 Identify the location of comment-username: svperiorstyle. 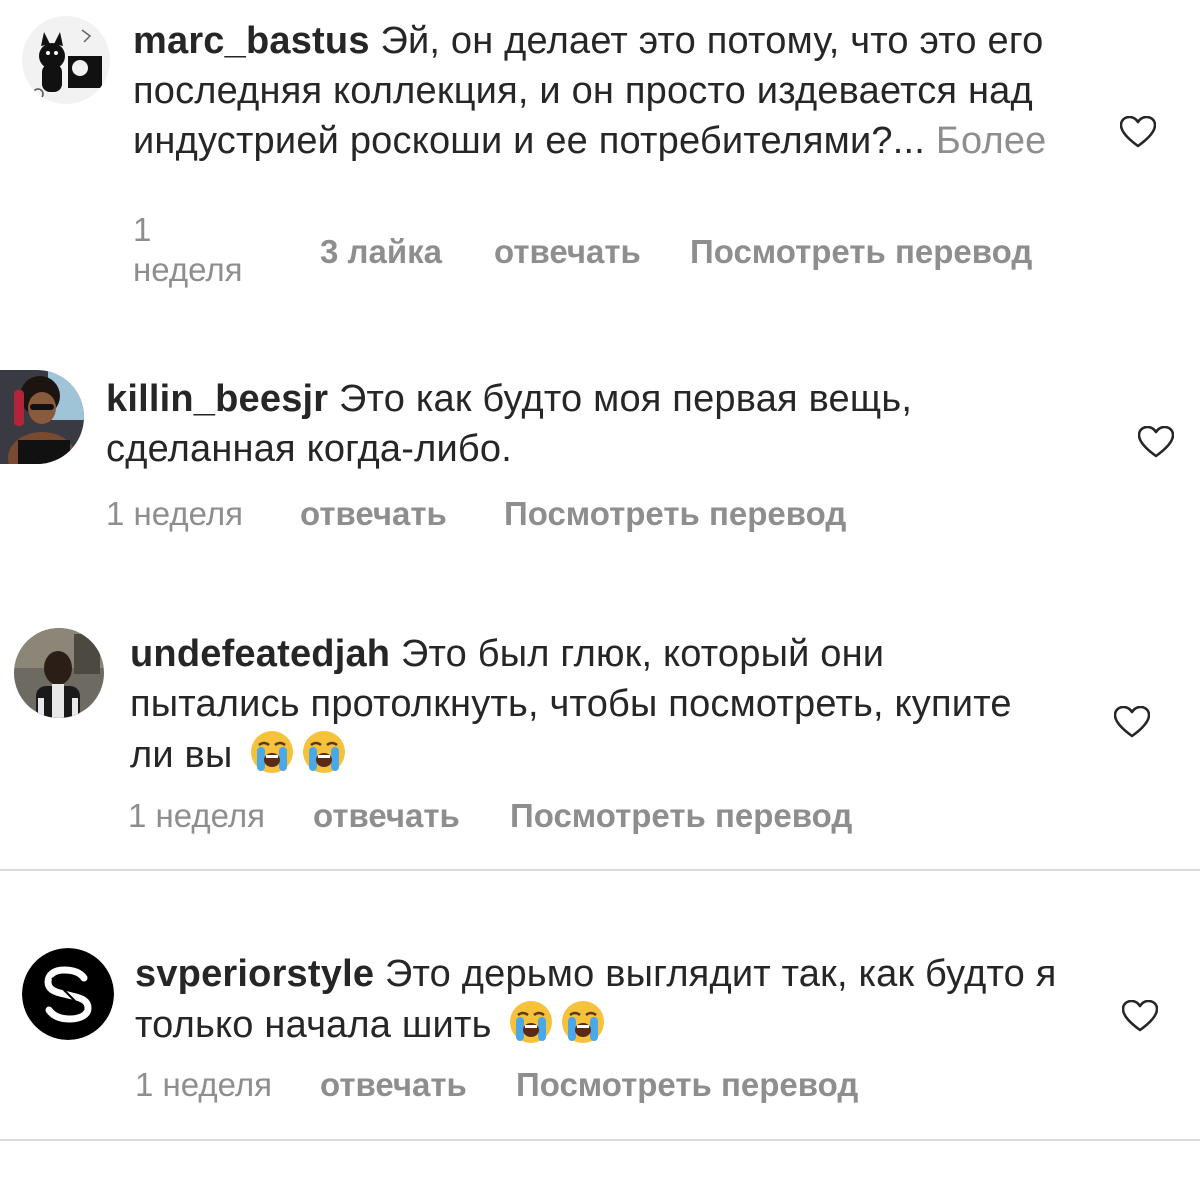
(254, 974).